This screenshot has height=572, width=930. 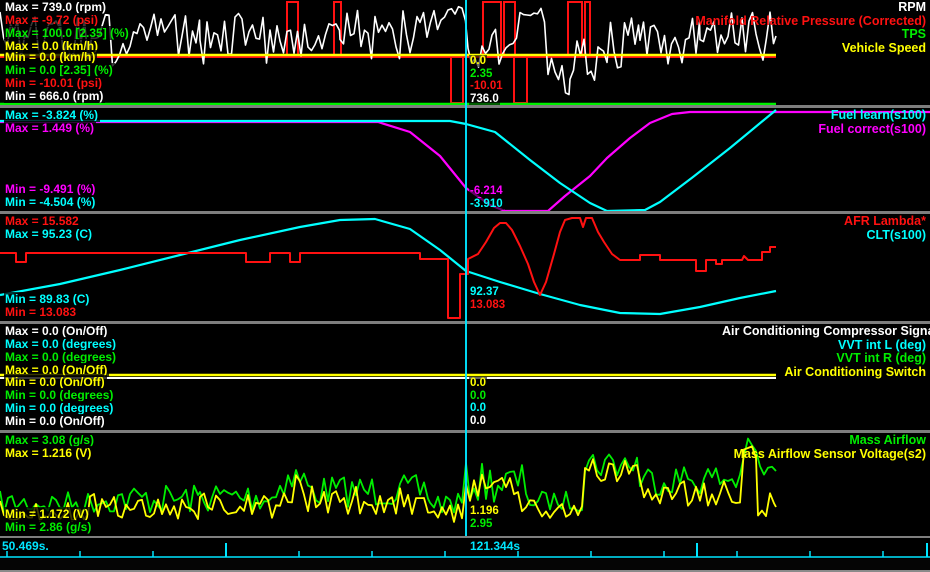 What do you see at coordinates (488, 304) in the screenshot?
I see `cursor-value: 13.083` at bounding box center [488, 304].